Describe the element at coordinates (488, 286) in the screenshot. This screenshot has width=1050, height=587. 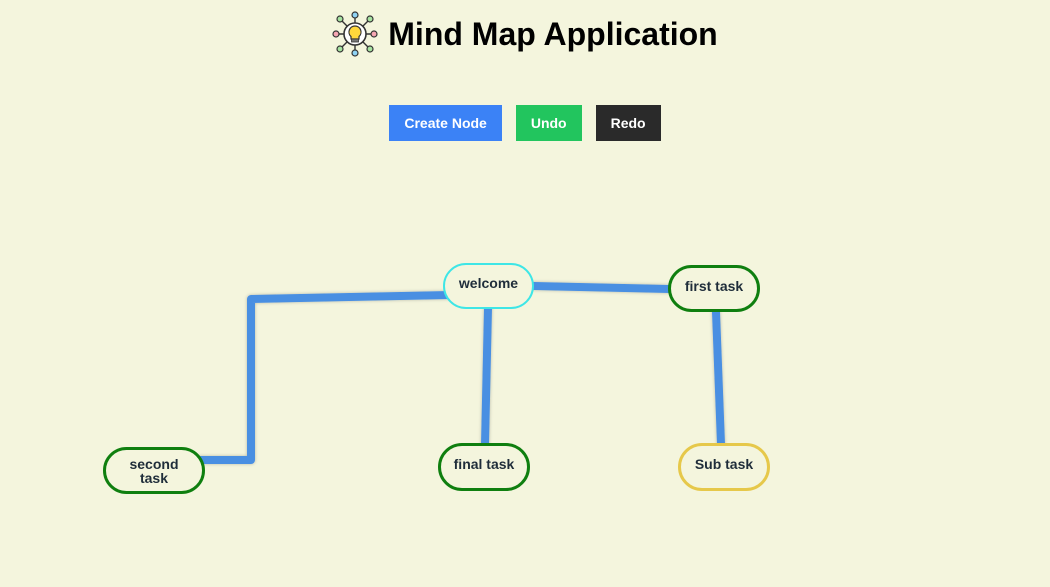
I see `node-welcome: welcome` at that location.